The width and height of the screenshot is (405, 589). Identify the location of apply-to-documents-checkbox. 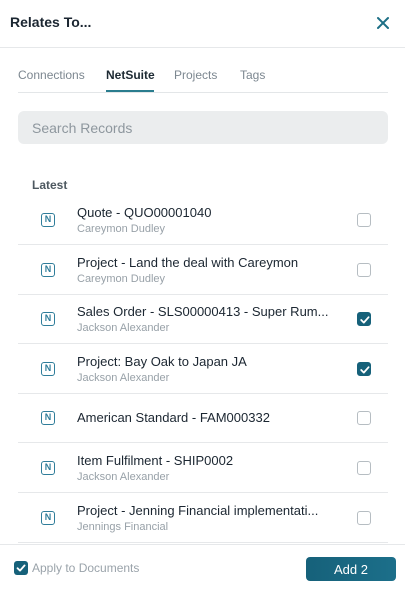
(21, 568).